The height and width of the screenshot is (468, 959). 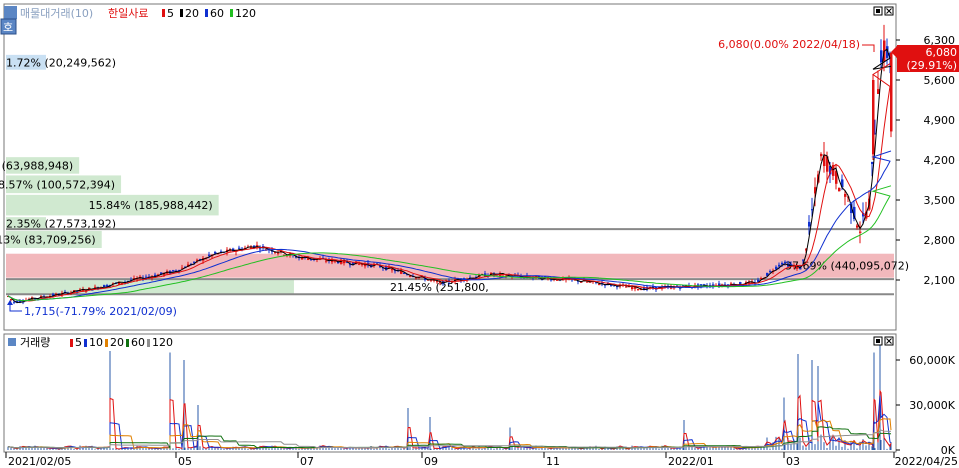 I want to click on profile-label: 1.72% (20,249,562), so click(x=61, y=62).